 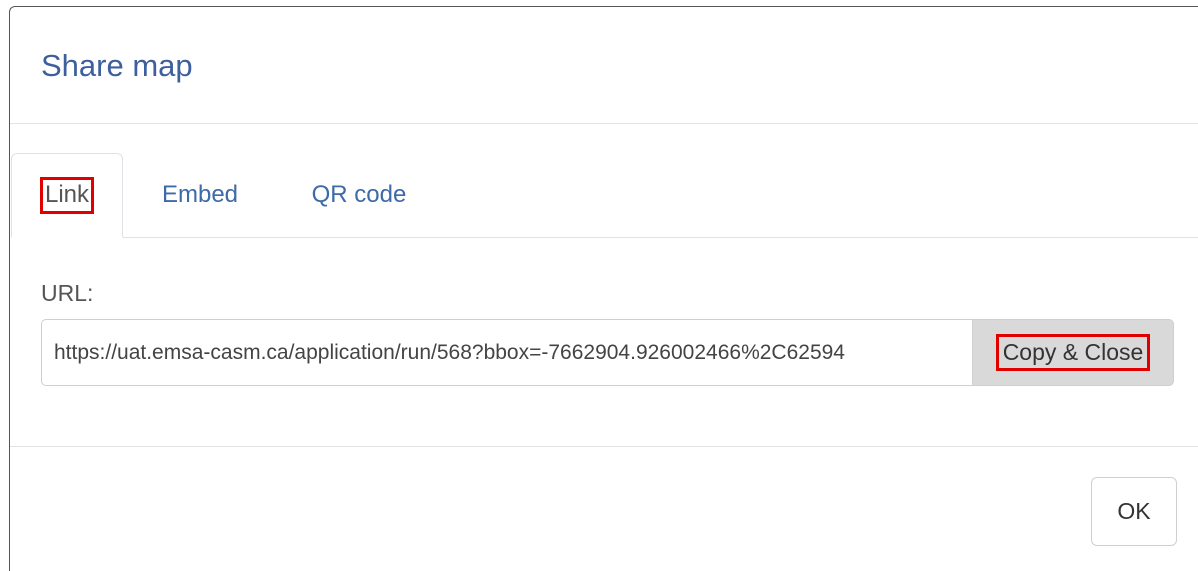 I want to click on tab-link: Link, so click(x=67, y=195).